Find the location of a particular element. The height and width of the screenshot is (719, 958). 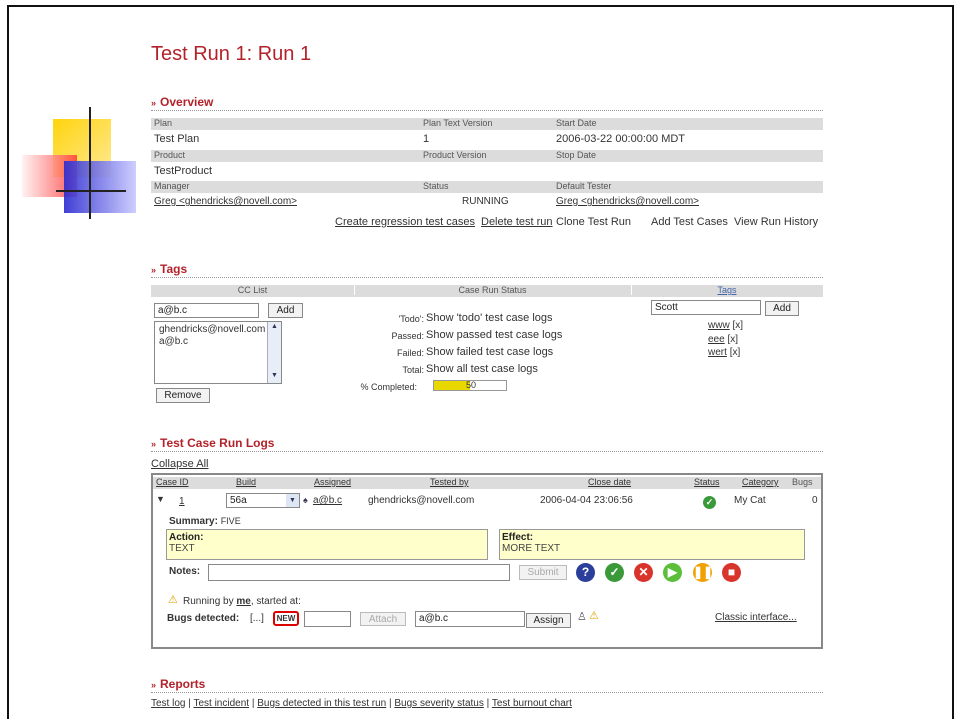

tags-header-row: CC List Case Run Status Tags is located at coordinates (487, 291).